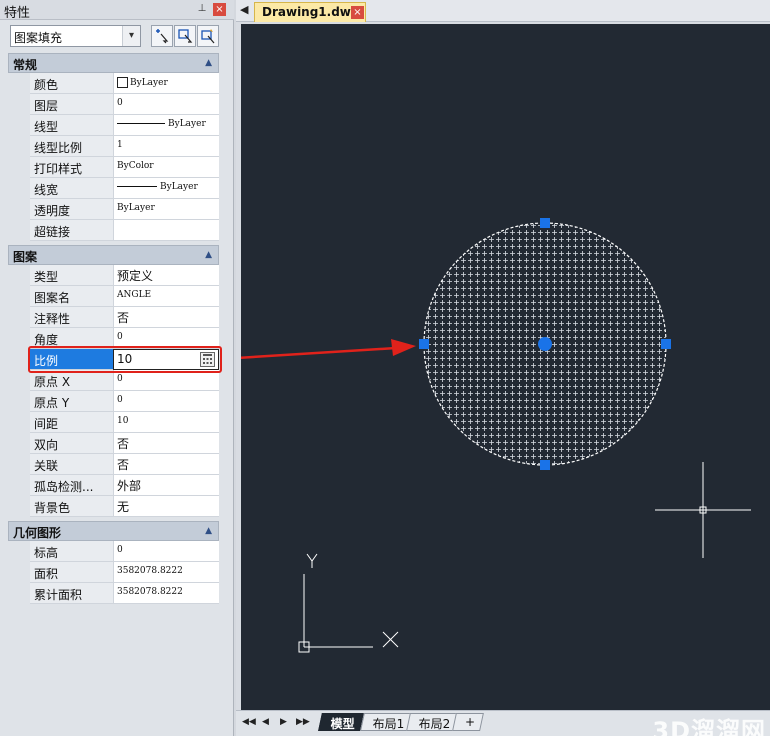  Describe the element at coordinates (71, 422) in the screenshot. I see `prop-label: 间距` at that location.